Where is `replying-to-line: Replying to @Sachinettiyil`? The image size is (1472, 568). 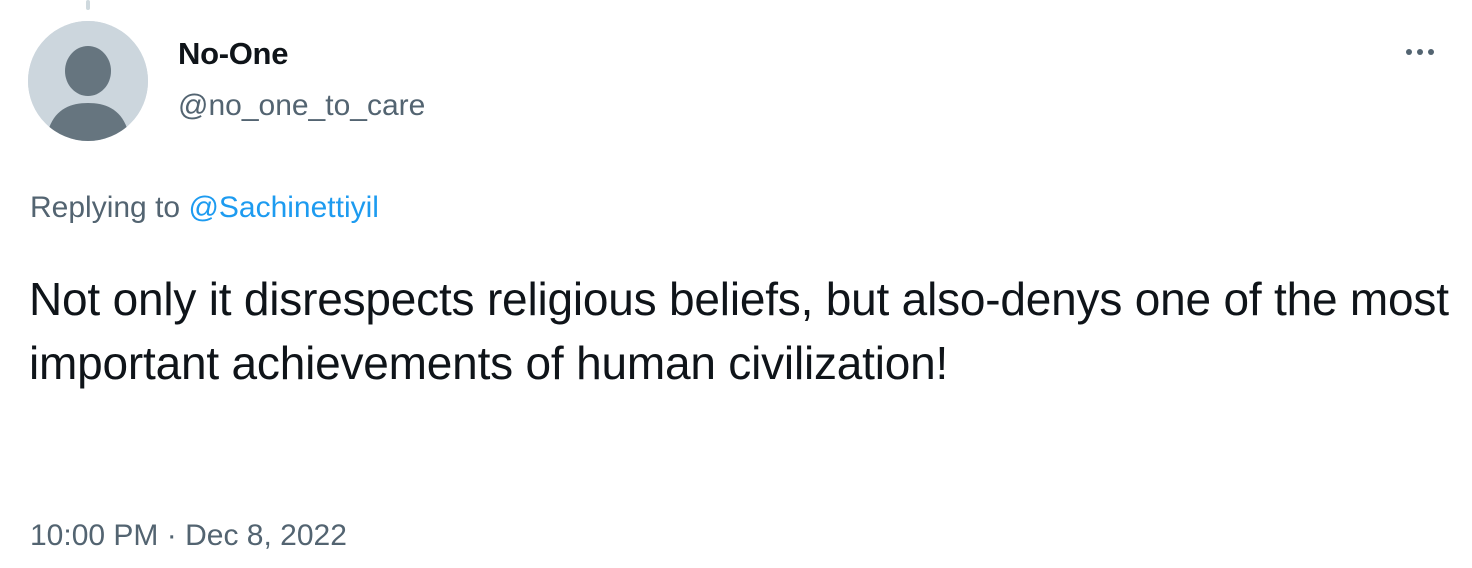 replying-to-line: Replying to @Sachinettiyil is located at coordinates (204, 208).